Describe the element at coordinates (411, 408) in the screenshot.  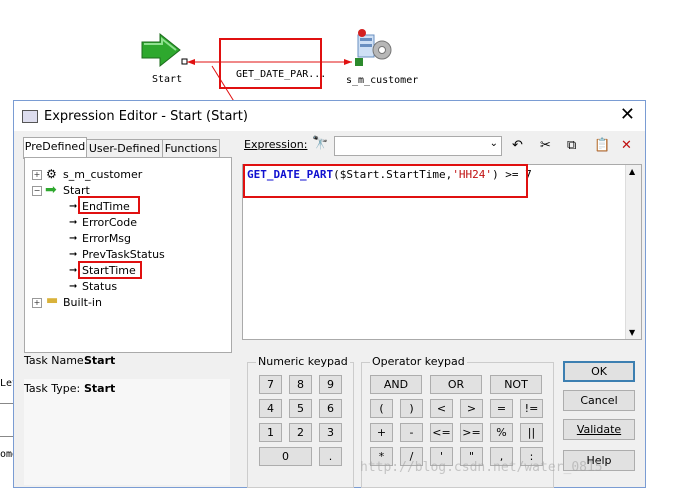
I see `key-close-paren: )` at that location.